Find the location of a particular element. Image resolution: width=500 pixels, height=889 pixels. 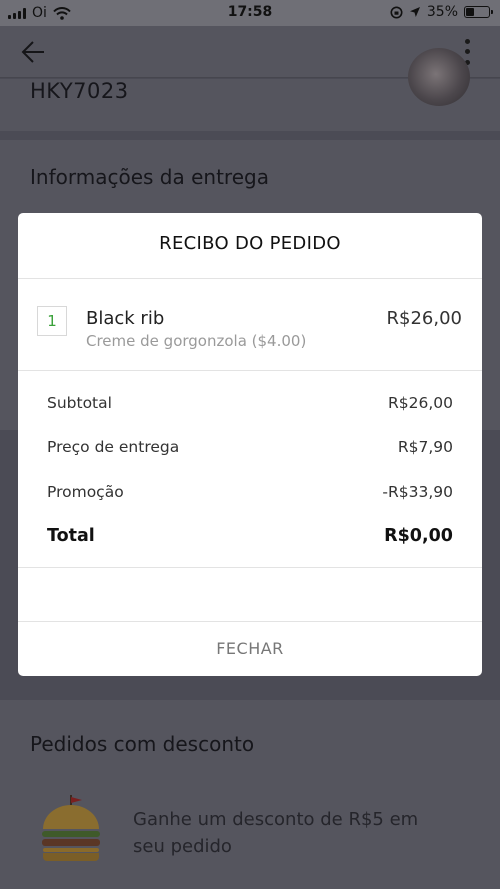

burger-icon is located at coordinates (71, 828).